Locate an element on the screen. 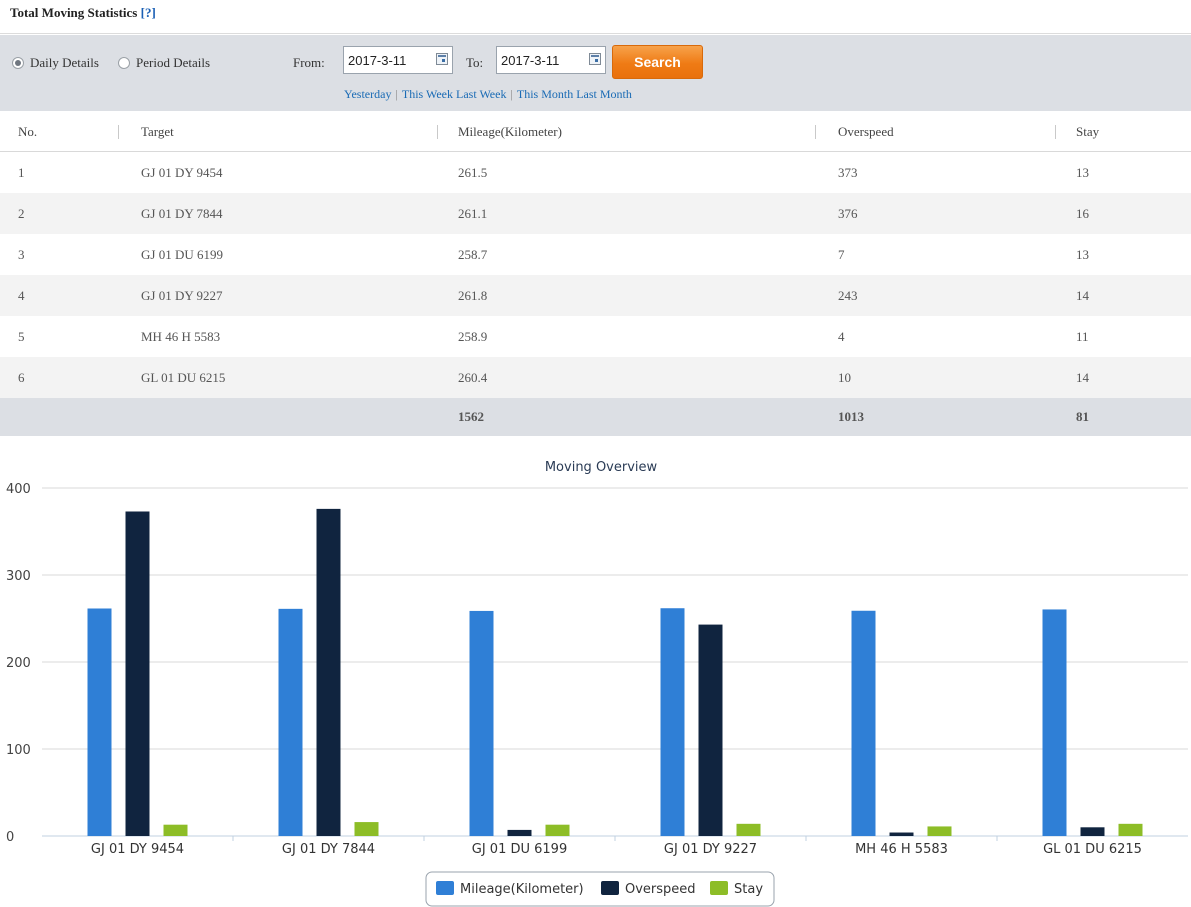  header-target: Target is located at coordinates (157, 132).